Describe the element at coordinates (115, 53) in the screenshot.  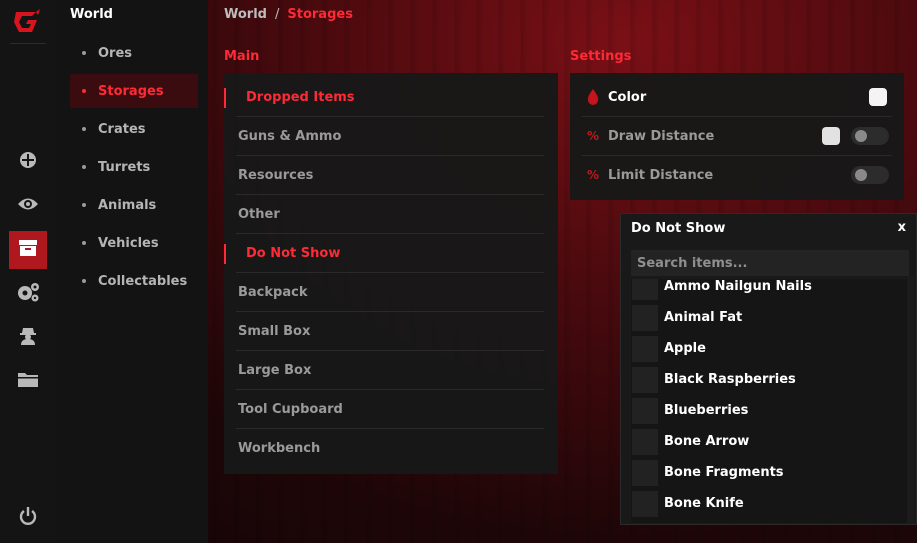
I see `subnav-label: Ores` at that location.